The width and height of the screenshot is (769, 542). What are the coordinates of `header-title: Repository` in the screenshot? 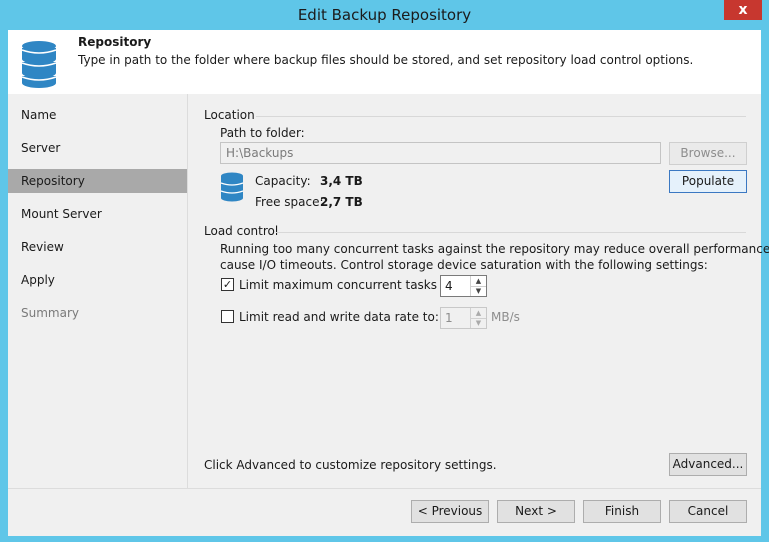 It's located at (115, 42).